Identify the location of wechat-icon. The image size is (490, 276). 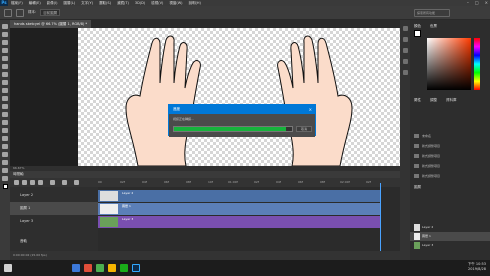
(124, 268).